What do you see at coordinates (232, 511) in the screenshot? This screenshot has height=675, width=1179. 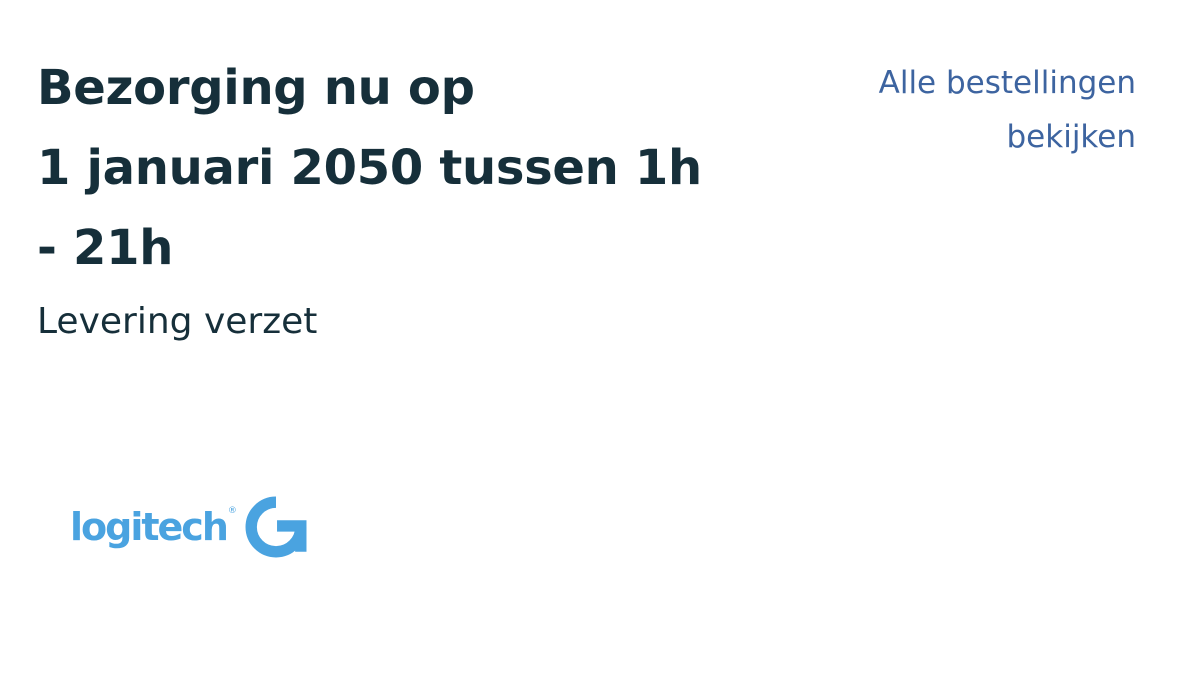 I see `brand-registered-mark: ®` at bounding box center [232, 511].